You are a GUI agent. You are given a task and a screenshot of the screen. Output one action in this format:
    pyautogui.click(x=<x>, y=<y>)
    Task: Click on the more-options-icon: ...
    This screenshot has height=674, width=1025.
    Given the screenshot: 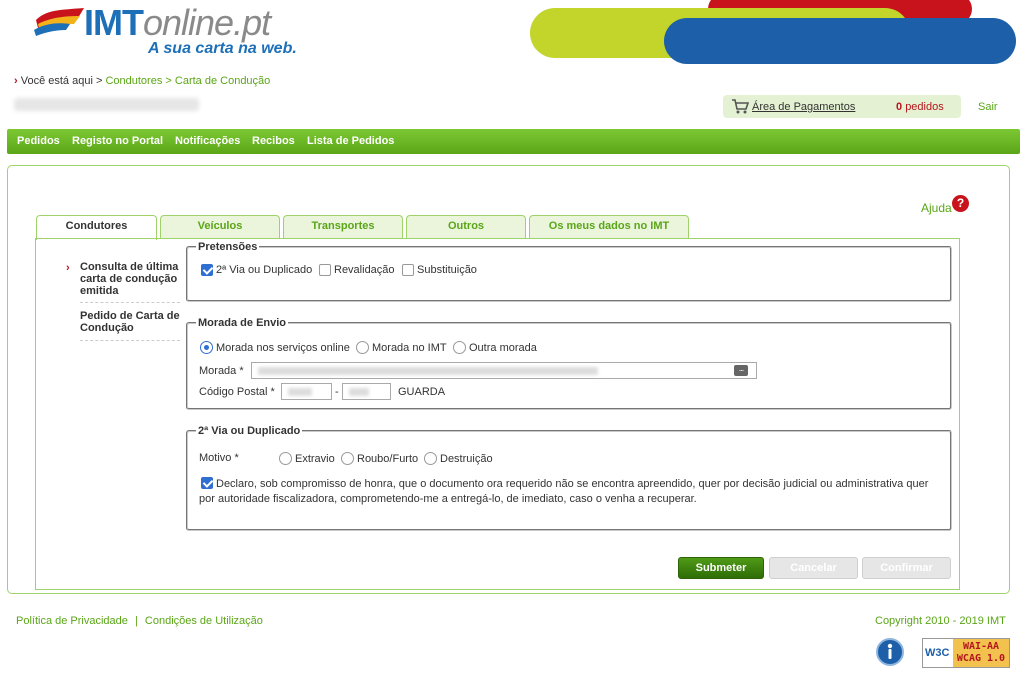 What is the action you would take?
    pyautogui.click(x=741, y=370)
    